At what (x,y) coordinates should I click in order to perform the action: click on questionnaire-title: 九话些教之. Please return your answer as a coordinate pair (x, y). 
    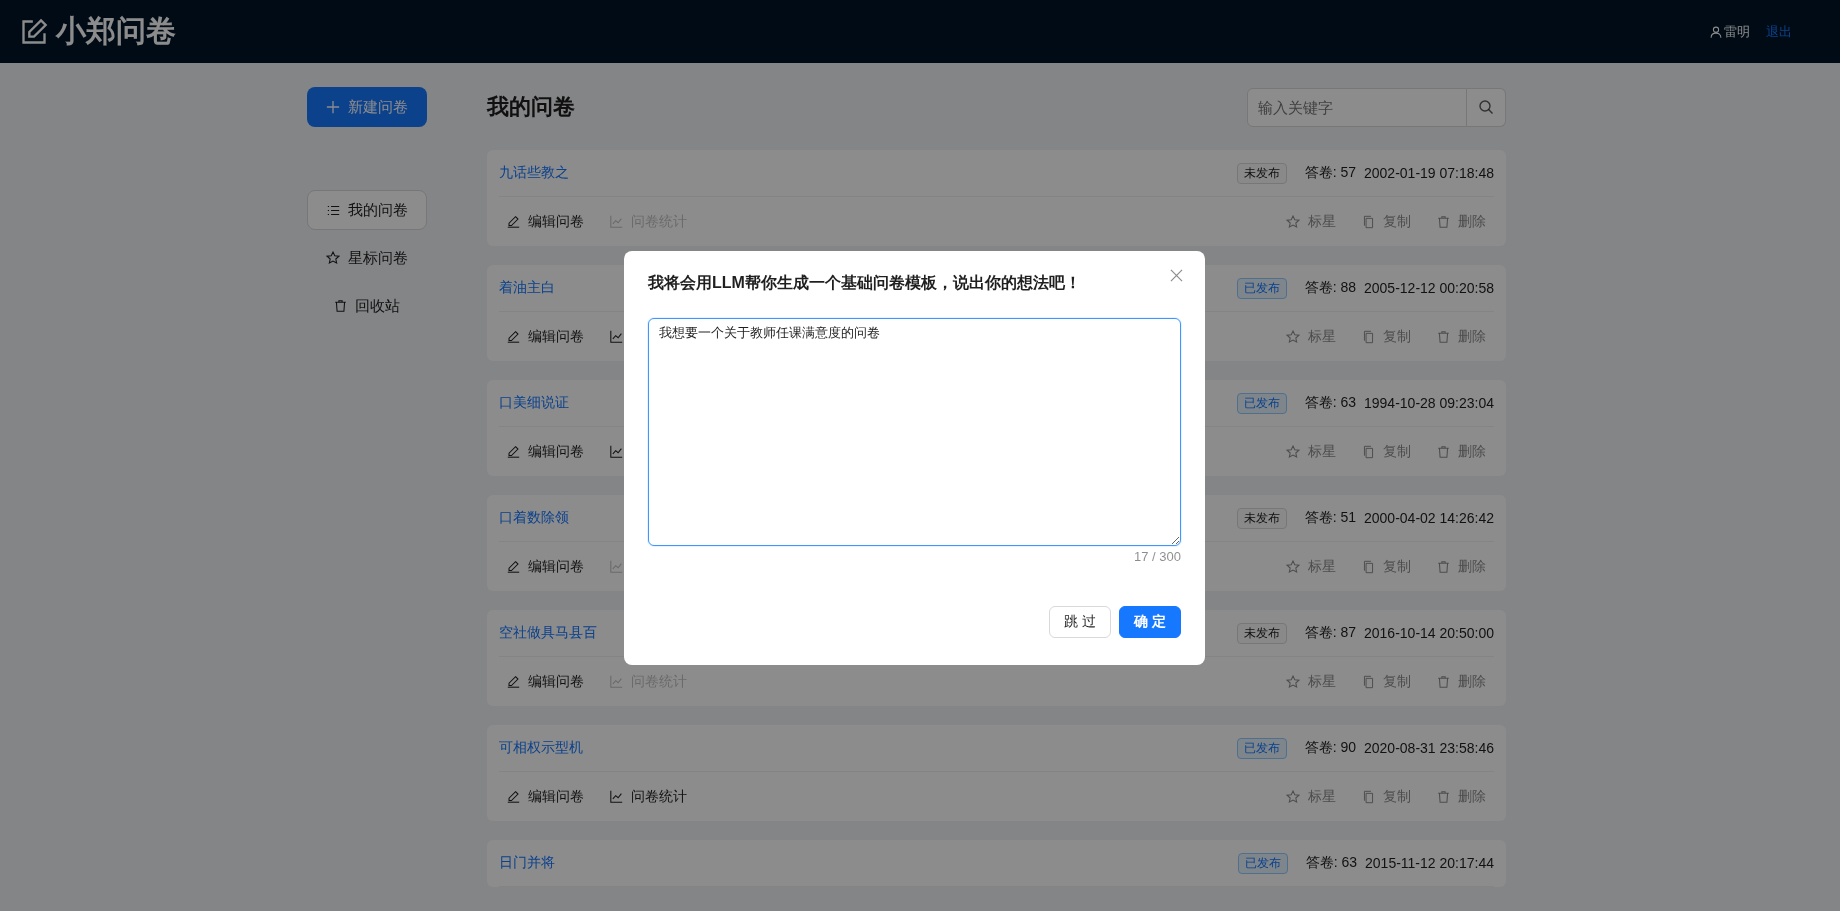
    Looking at the image, I should click on (534, 173).